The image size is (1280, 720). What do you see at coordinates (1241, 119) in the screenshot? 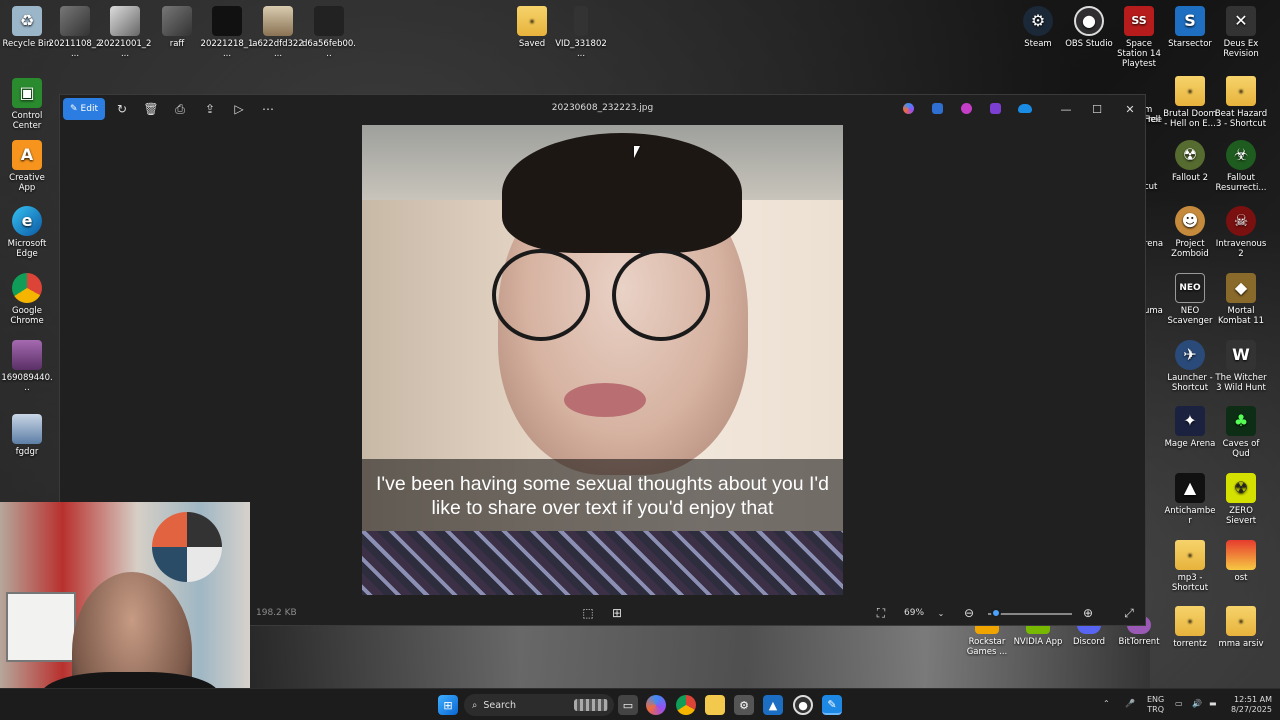
I see `desktop-icon-label: Beat Hazard 3 - Shortcut` at bounding box center [1241, 119].